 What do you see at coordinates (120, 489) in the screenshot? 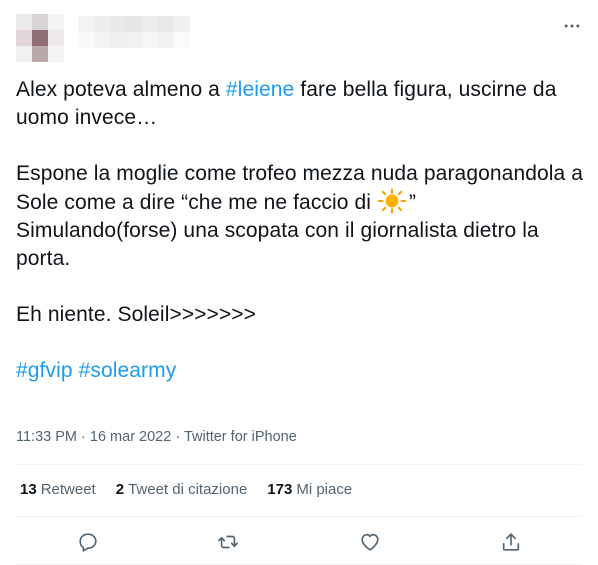
I see `quotes-count: 2` at bounding box center [120, 489].